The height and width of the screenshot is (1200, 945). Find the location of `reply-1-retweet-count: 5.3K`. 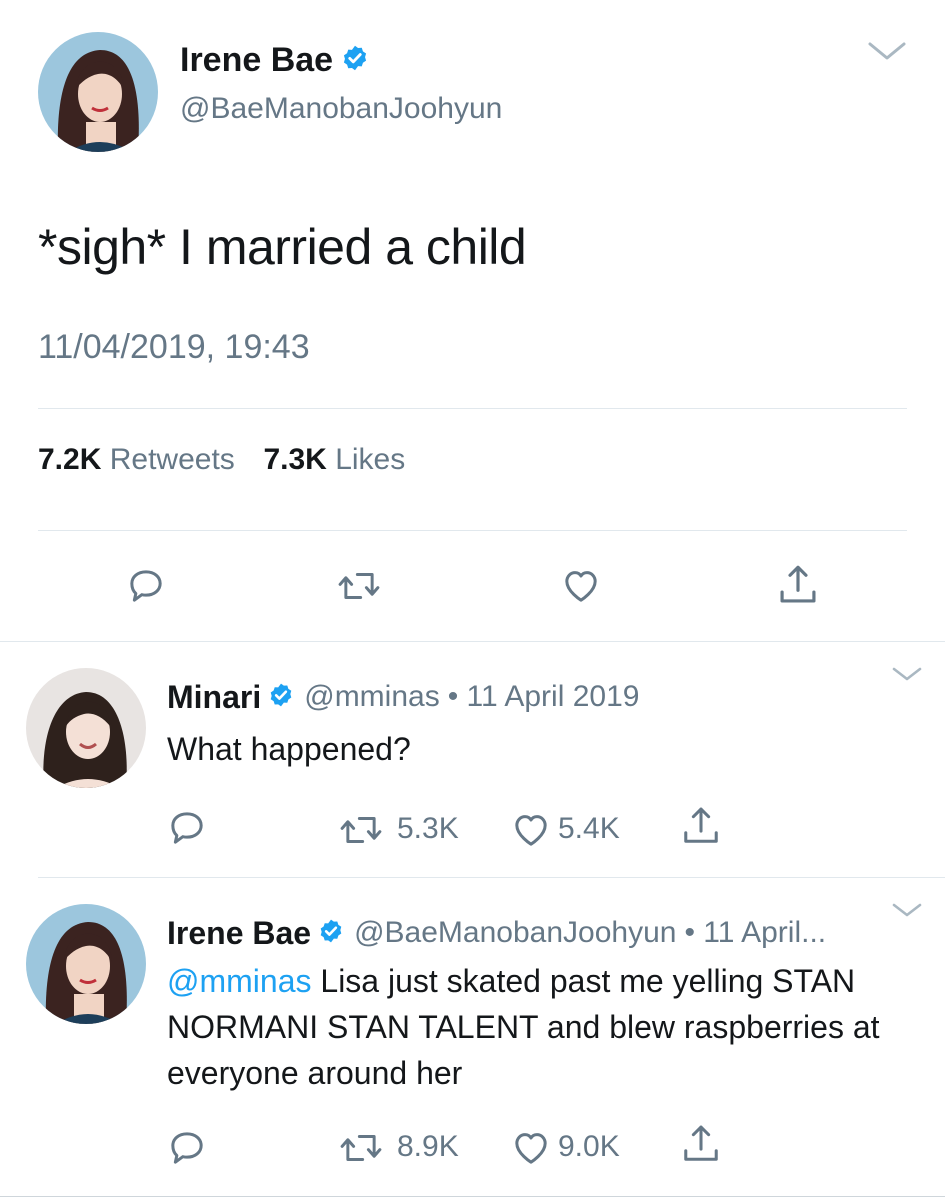

reply-1-retweet-count: 5.3K is located at coordinates (428, 828).